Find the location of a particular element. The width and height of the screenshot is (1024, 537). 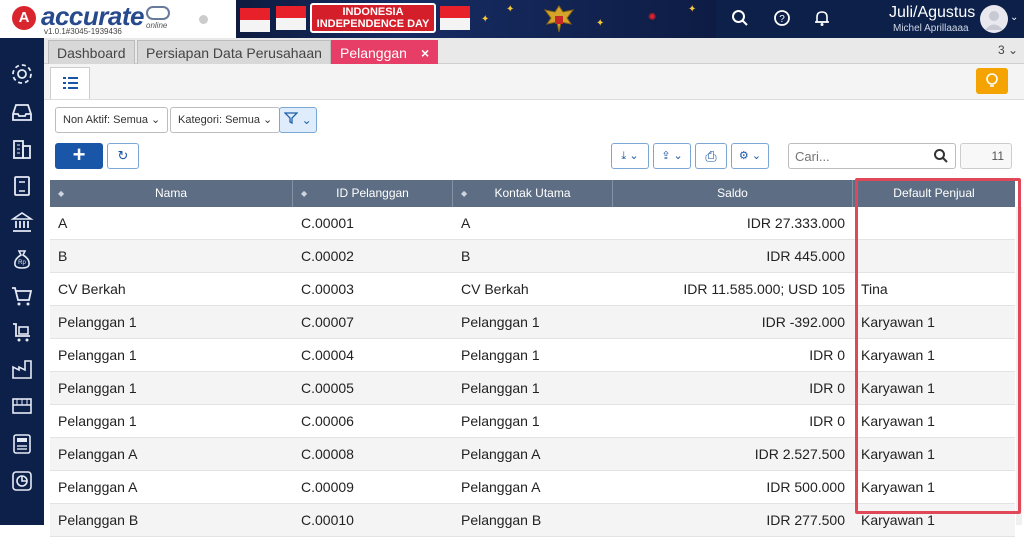

kategori-filter: Kategori: Semua ⌄ is located at coordinates (225, 120).